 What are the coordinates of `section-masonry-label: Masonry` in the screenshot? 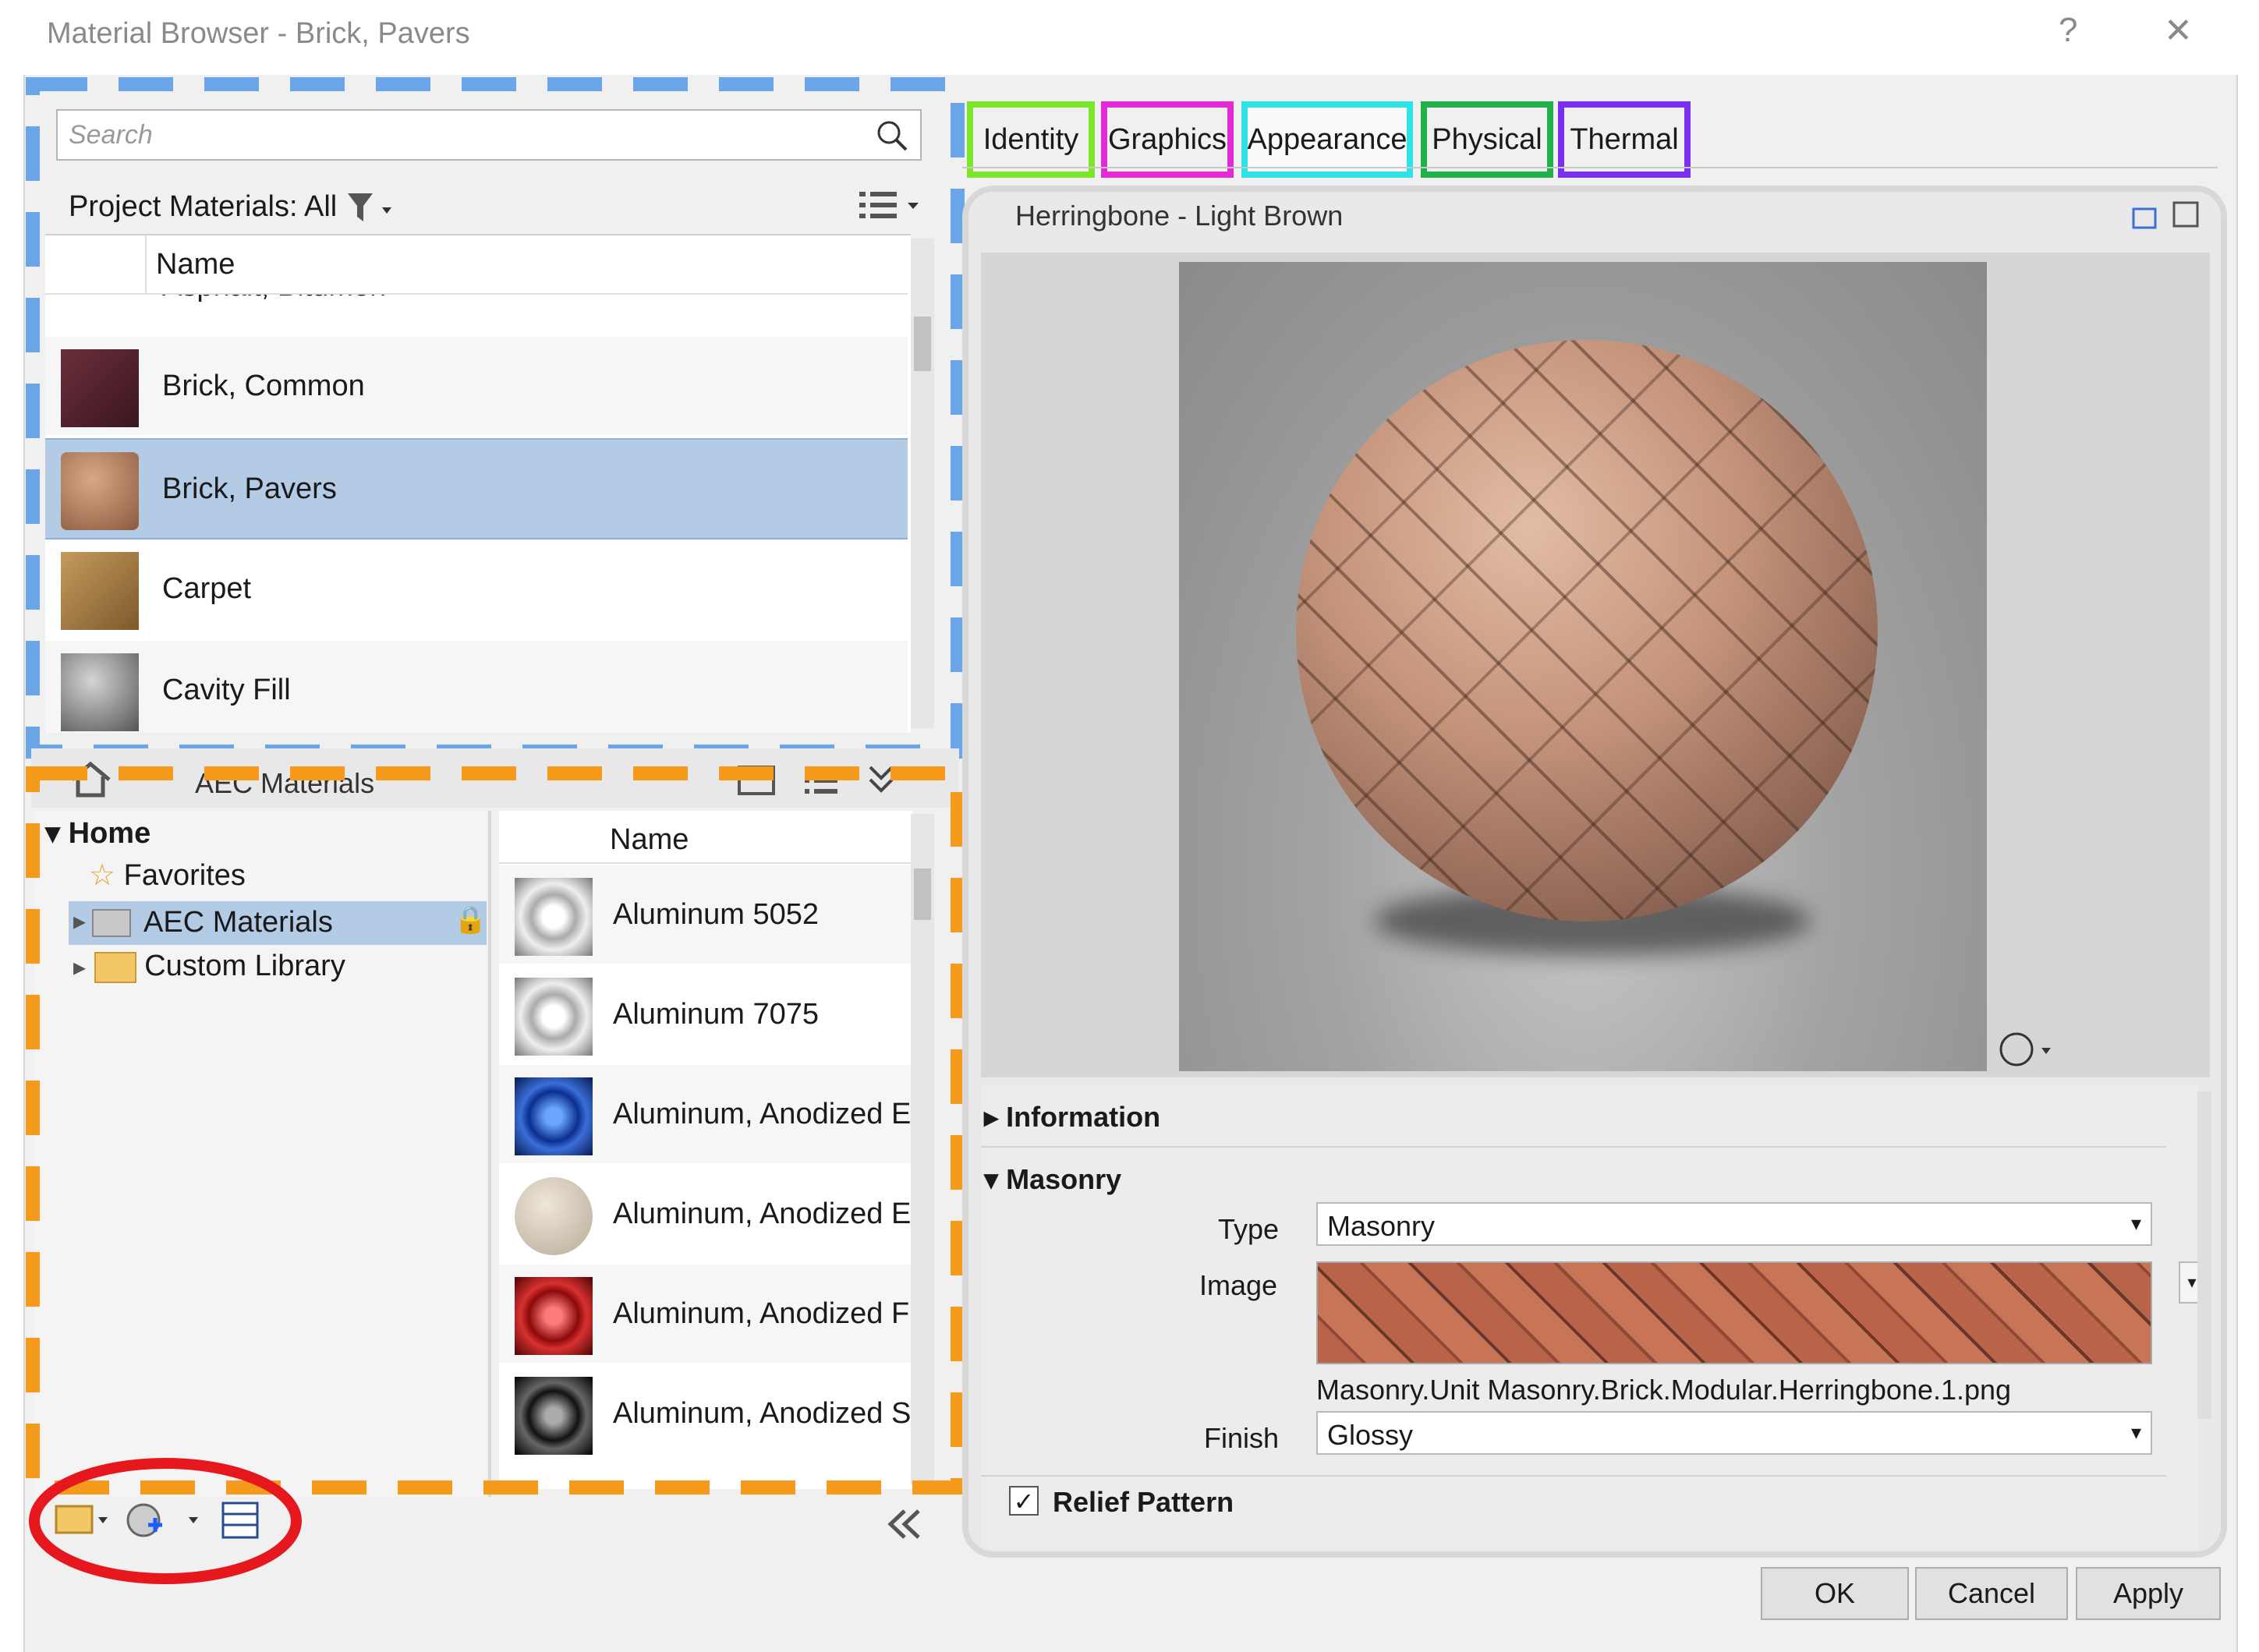 It's located at (1064, 1179).